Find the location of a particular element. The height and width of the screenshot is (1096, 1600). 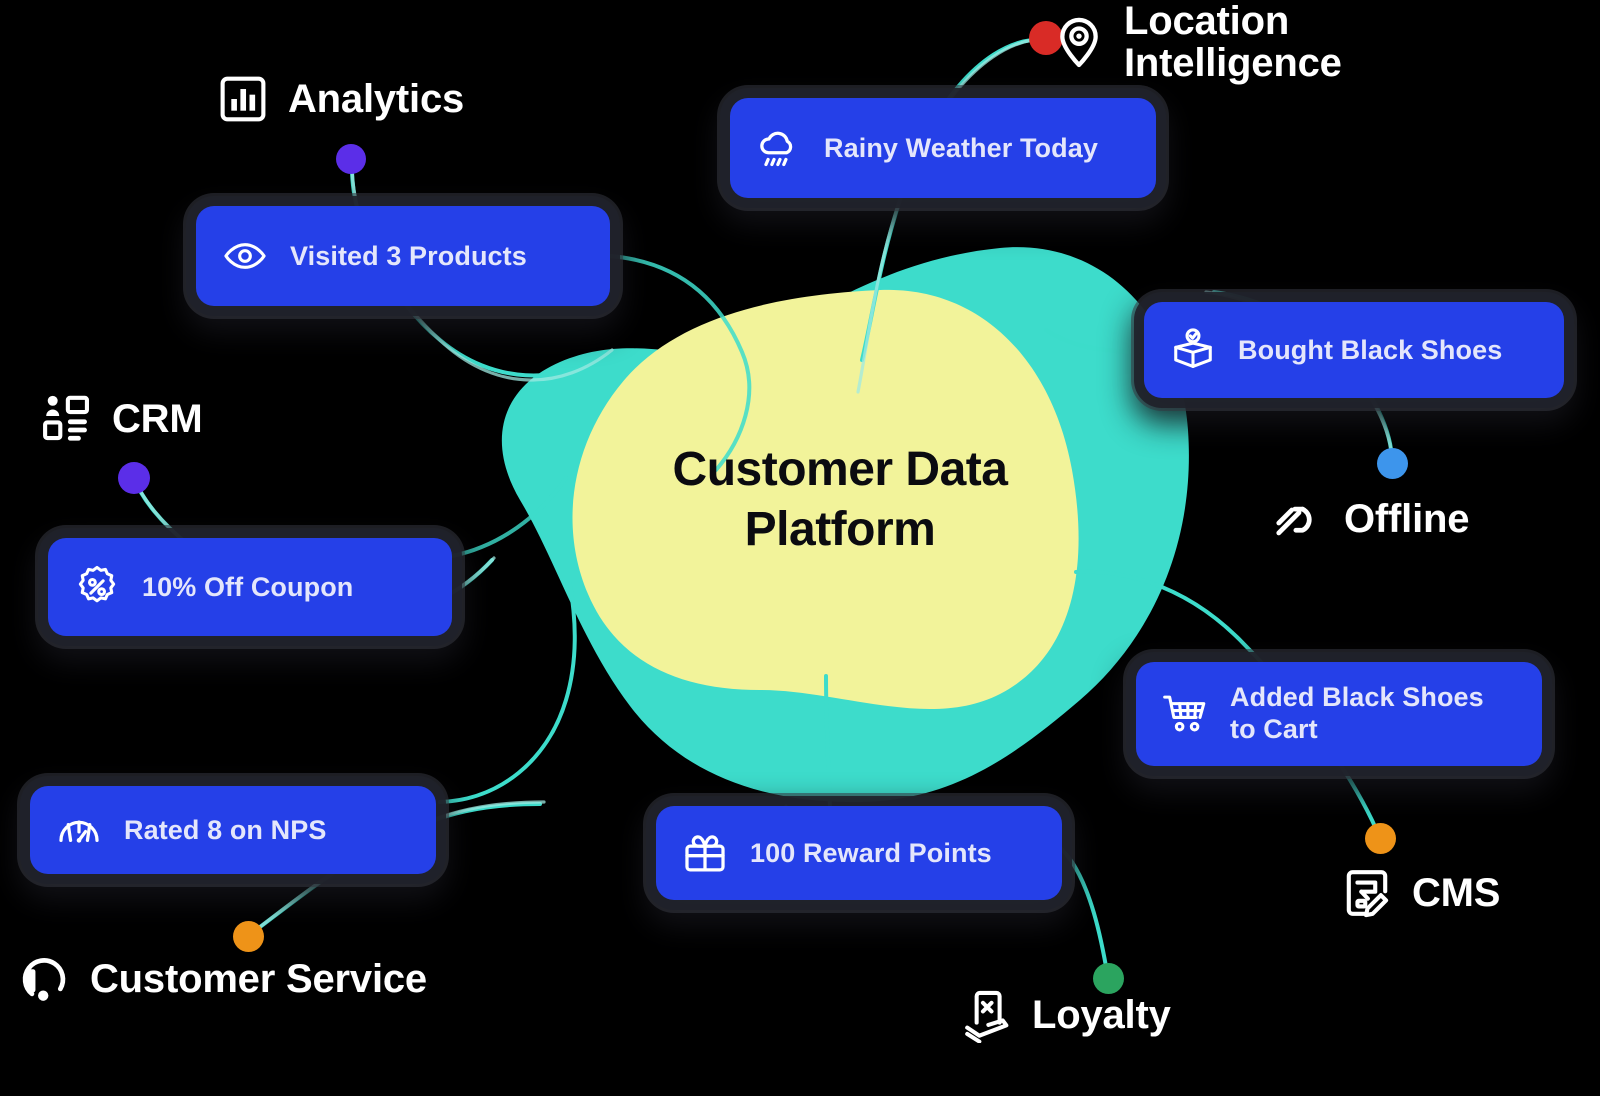

source-crm: CRM is located at coordinates (121, 419).